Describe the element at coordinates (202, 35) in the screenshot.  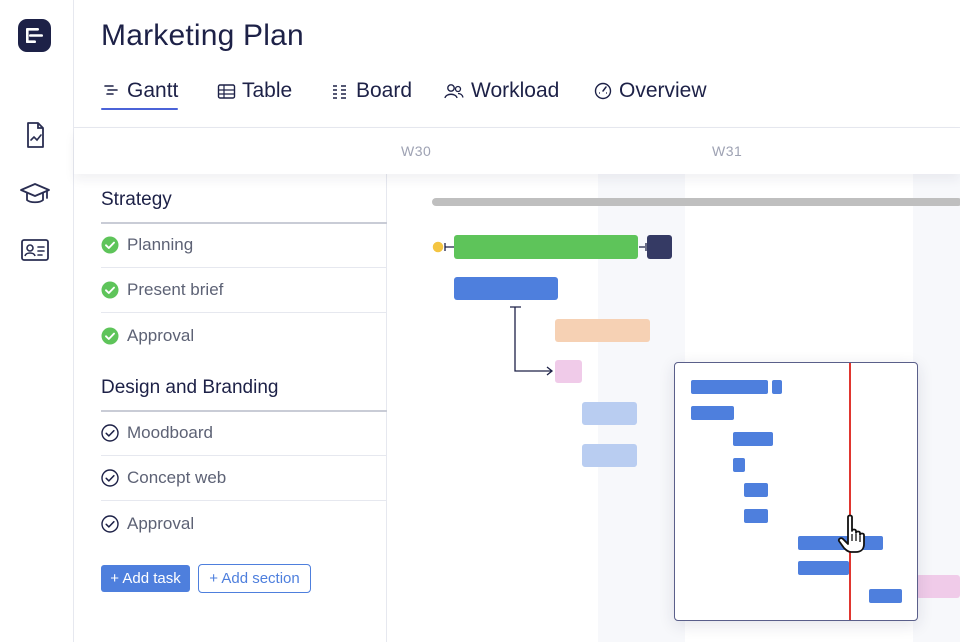
I see `page-title: Marketing Plan` at that location.